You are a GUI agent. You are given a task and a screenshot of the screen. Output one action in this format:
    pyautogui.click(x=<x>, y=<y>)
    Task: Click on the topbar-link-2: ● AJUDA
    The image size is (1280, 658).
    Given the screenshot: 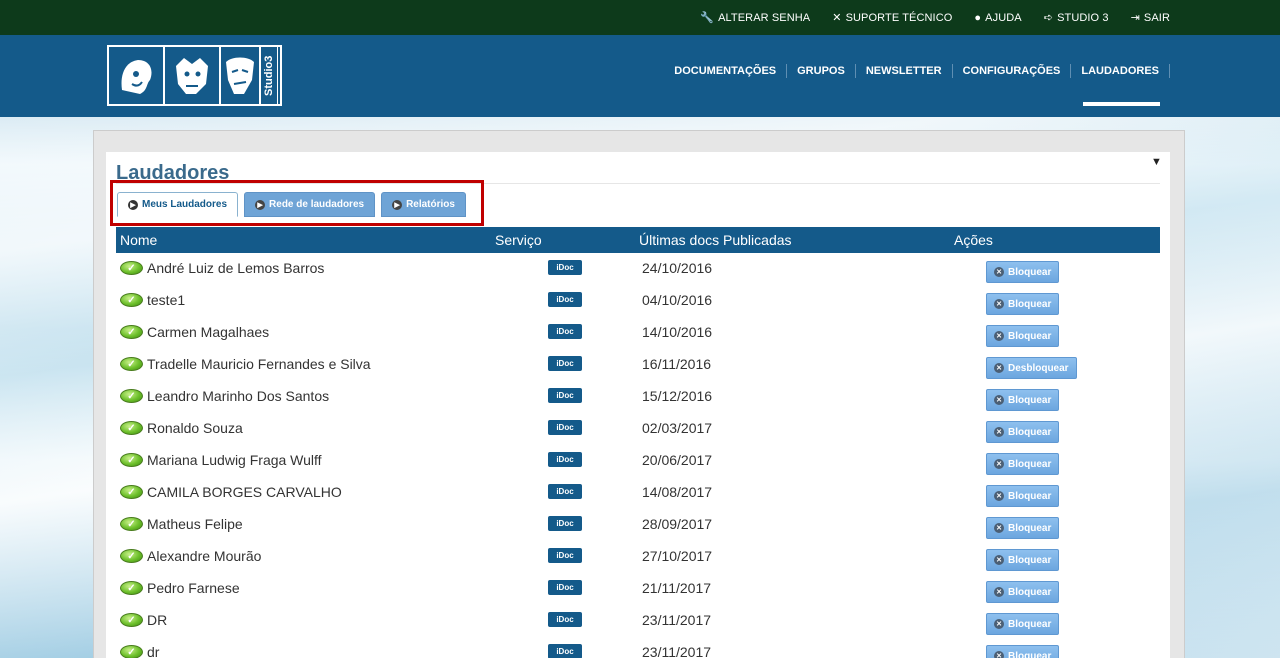 What is the action you would take?
    pyautogui.click(x=997, y=18)
    